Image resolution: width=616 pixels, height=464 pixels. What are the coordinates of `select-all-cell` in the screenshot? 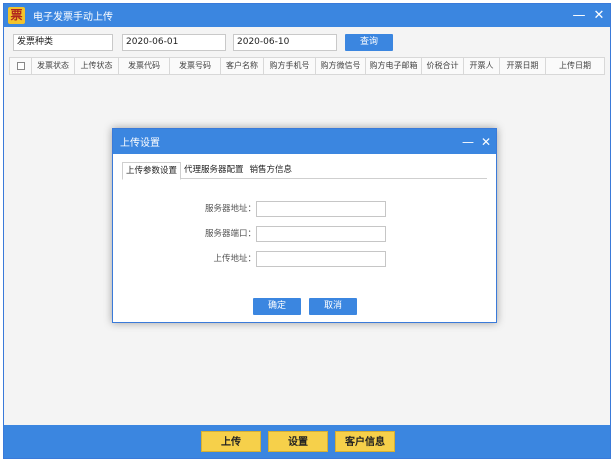 It's located at (21, 66).